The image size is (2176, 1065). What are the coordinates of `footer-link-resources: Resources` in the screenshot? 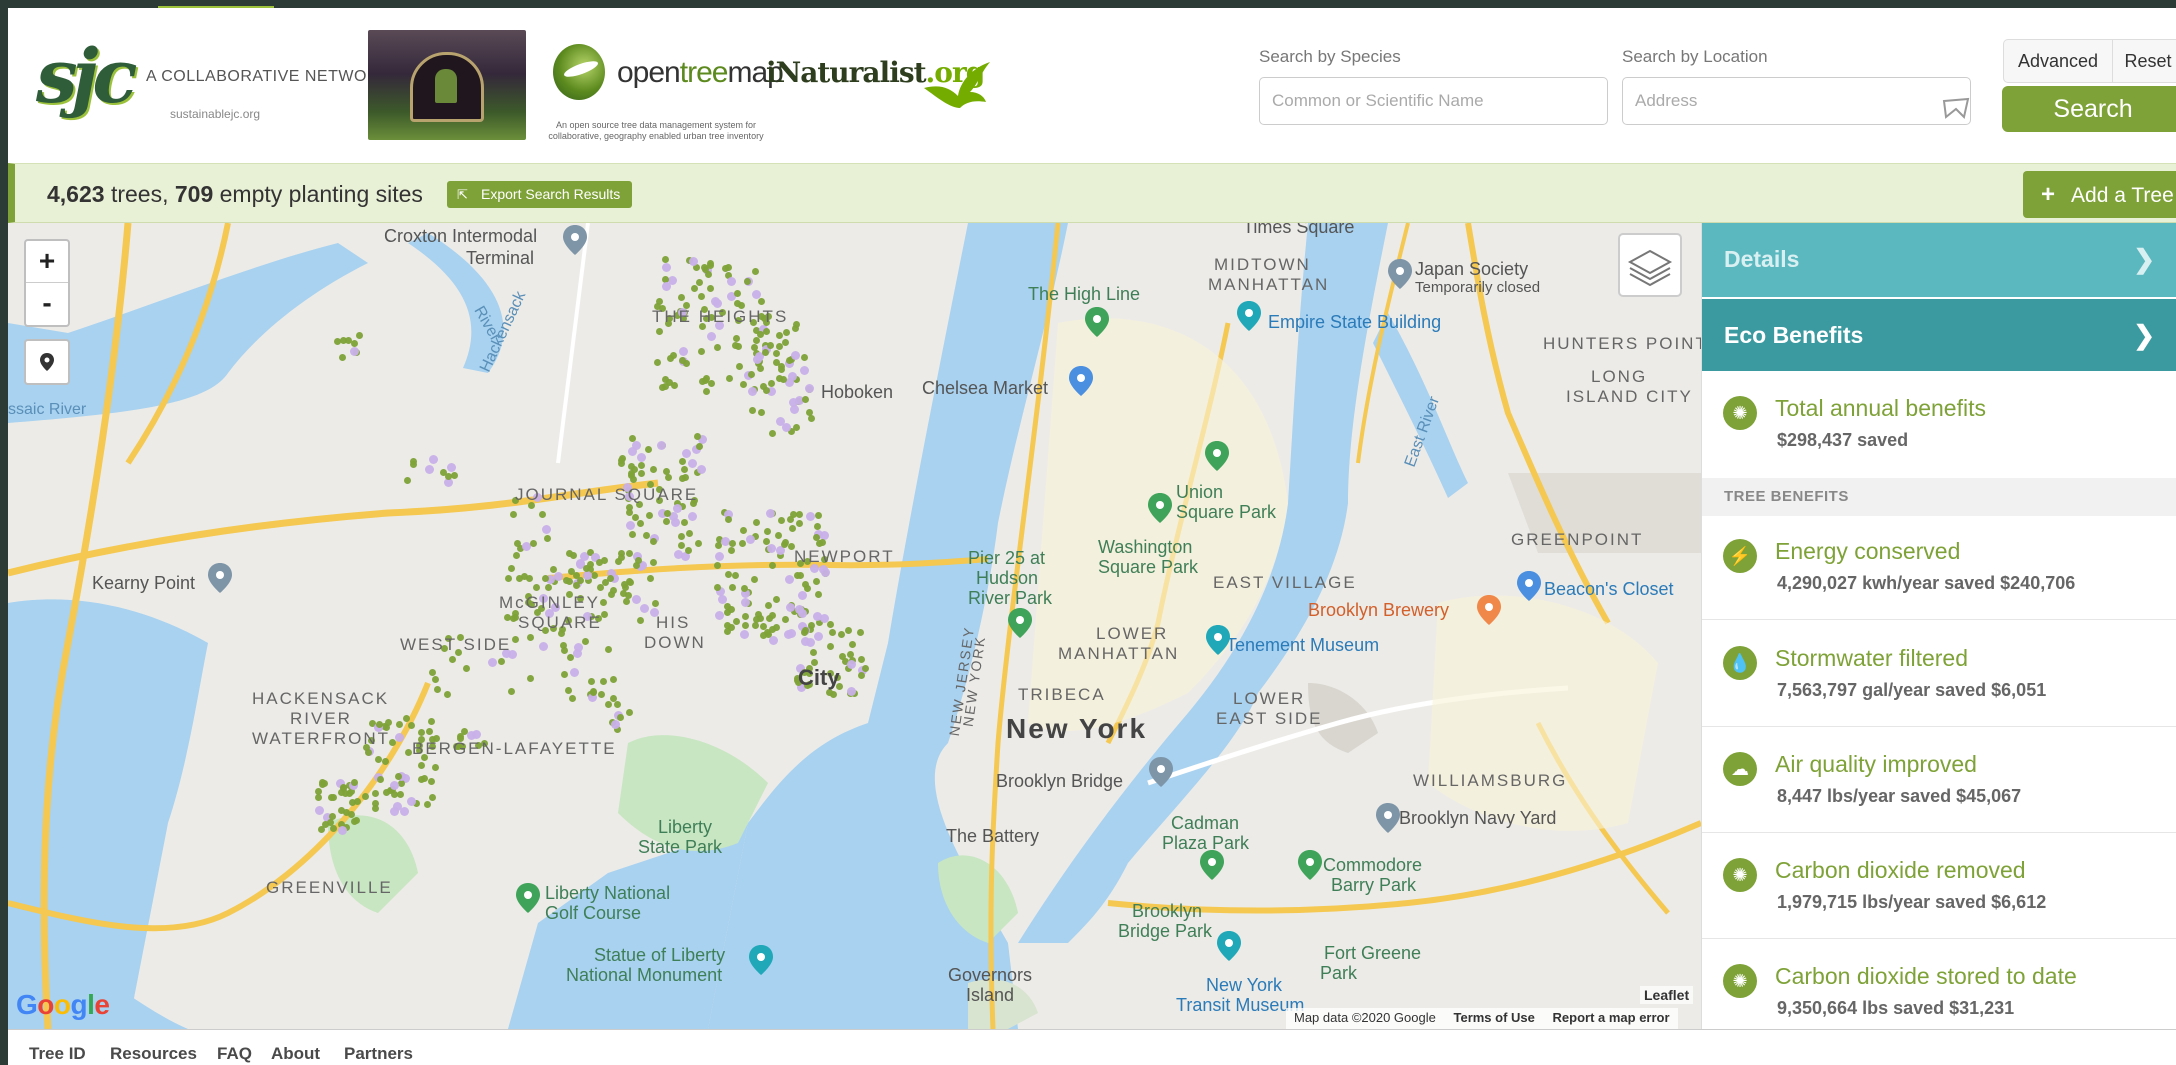 It's located at (153, 1054).